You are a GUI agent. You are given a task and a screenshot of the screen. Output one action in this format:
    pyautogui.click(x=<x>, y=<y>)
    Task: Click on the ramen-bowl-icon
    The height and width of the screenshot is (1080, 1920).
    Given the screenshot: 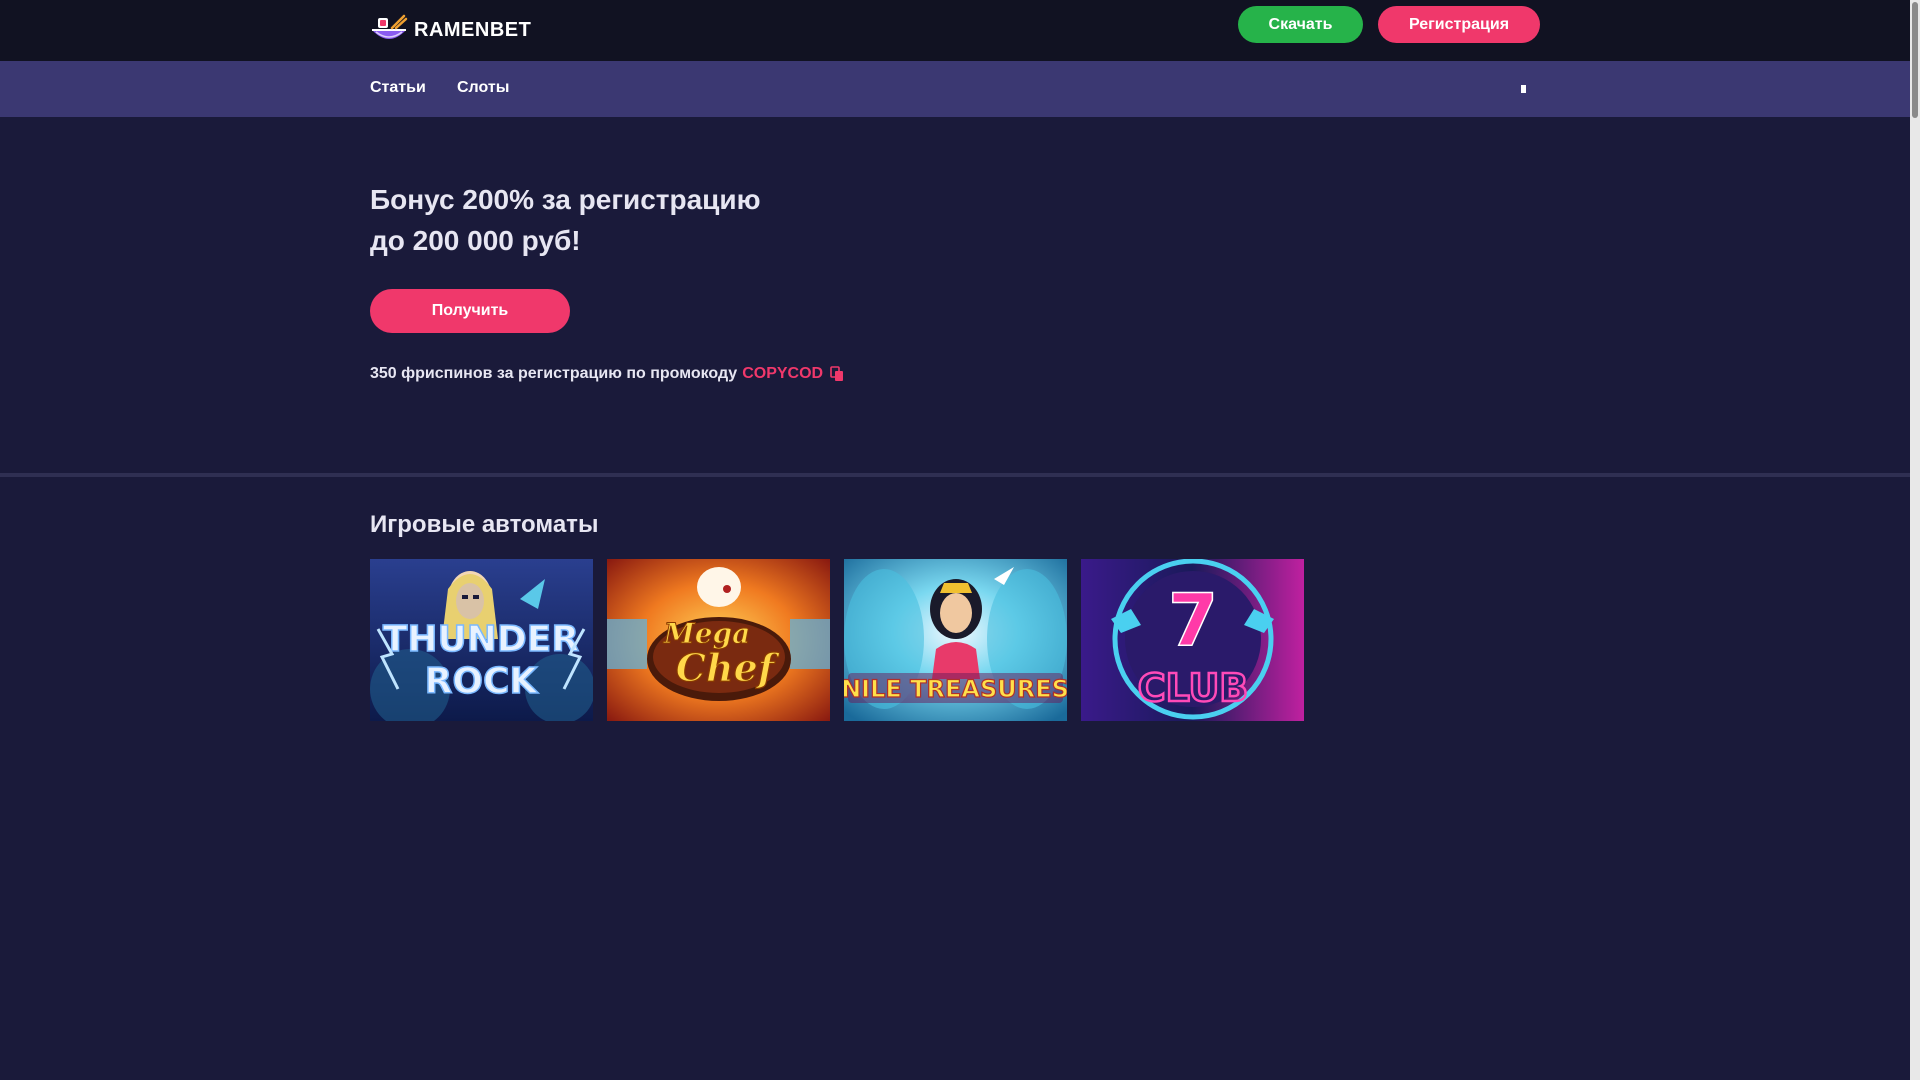 What is the action you would take?
    pyautogui.click(x=390, y=26)
    